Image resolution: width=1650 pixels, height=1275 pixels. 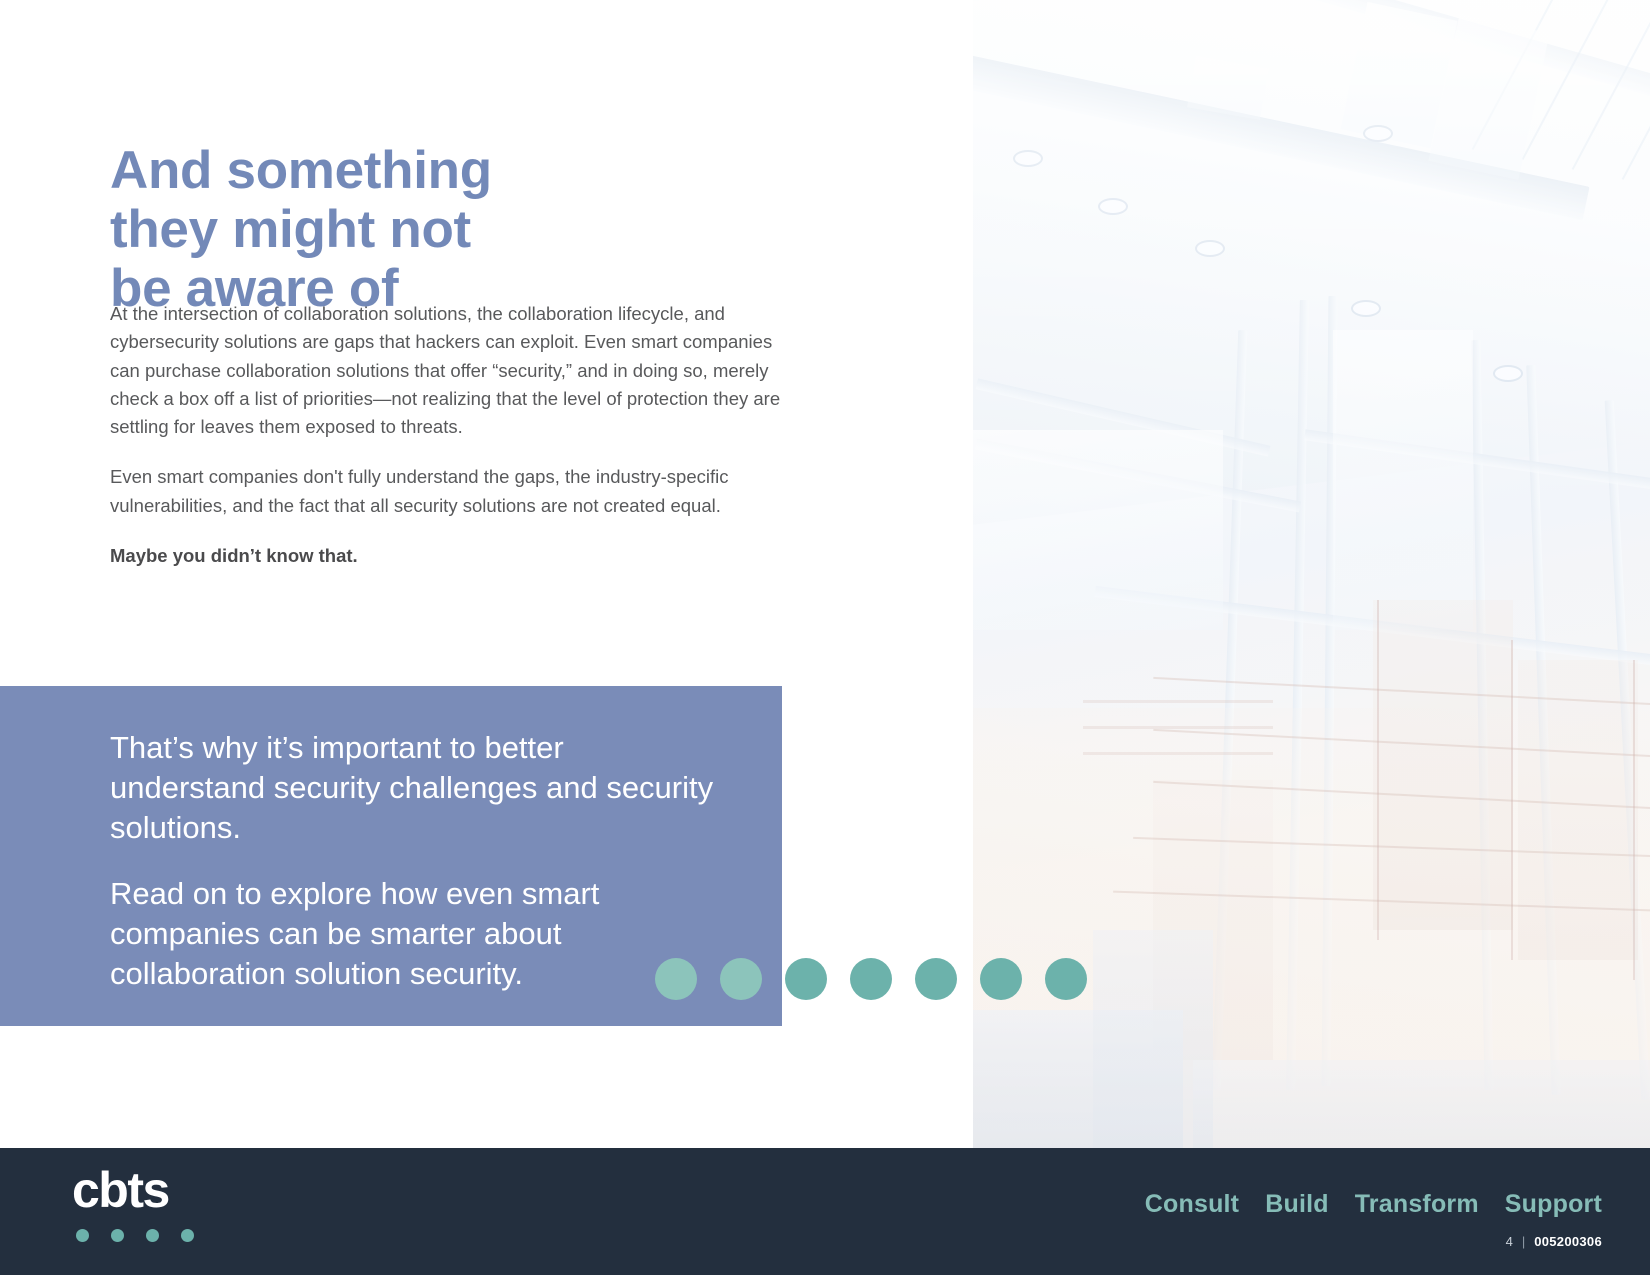 What do you see at coordinates (301, 170) in the screenshot?
I see `page-title-line-1: And something` at bounding box center [301, 170].